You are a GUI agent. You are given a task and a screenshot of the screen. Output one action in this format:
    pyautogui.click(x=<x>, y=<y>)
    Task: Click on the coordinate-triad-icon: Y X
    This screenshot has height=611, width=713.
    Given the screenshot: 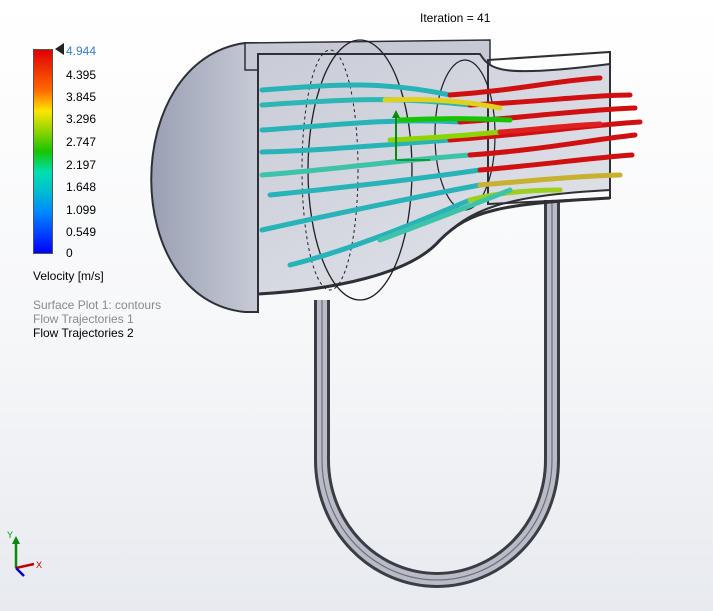 What is the action you would take?
    pyautogui.click(x=26, y=555)
    